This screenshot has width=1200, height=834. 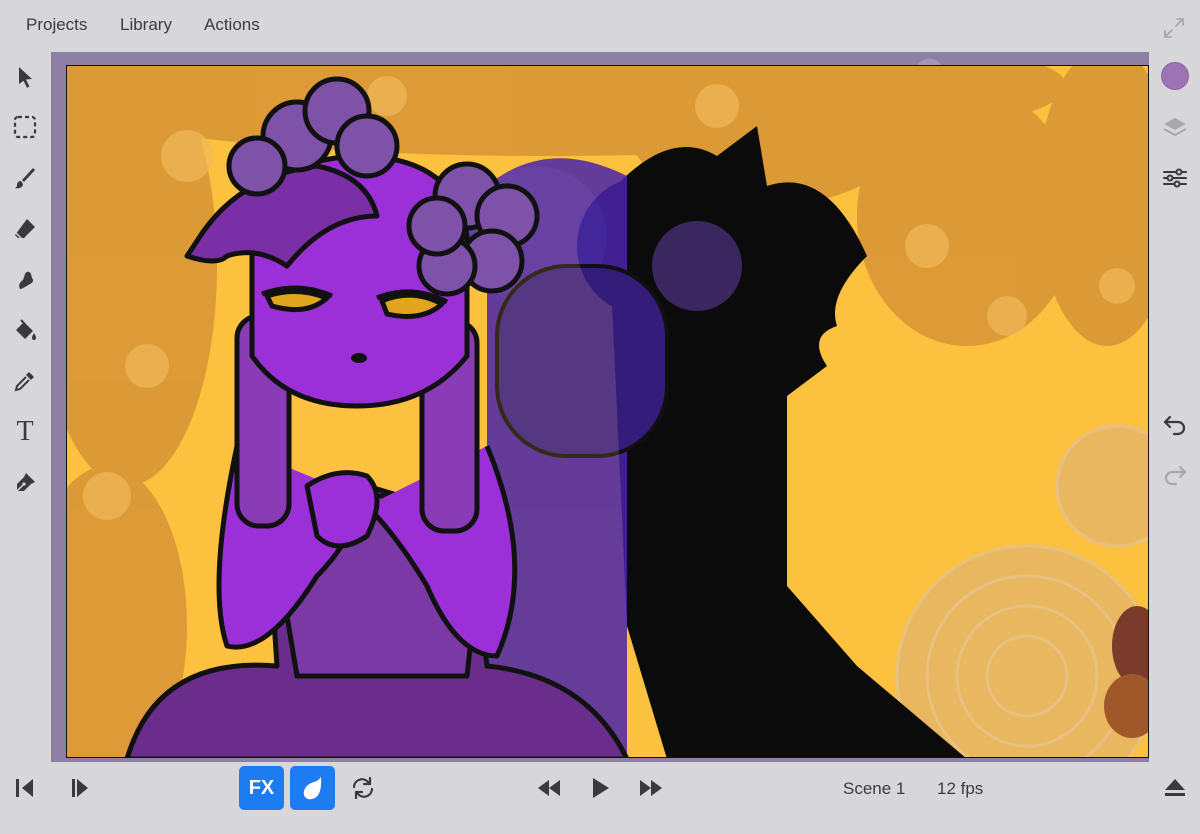 What do you see at coordinates (363, 788) in the screenshot?
I see `loop-icon` at bounding box center [363, 788].